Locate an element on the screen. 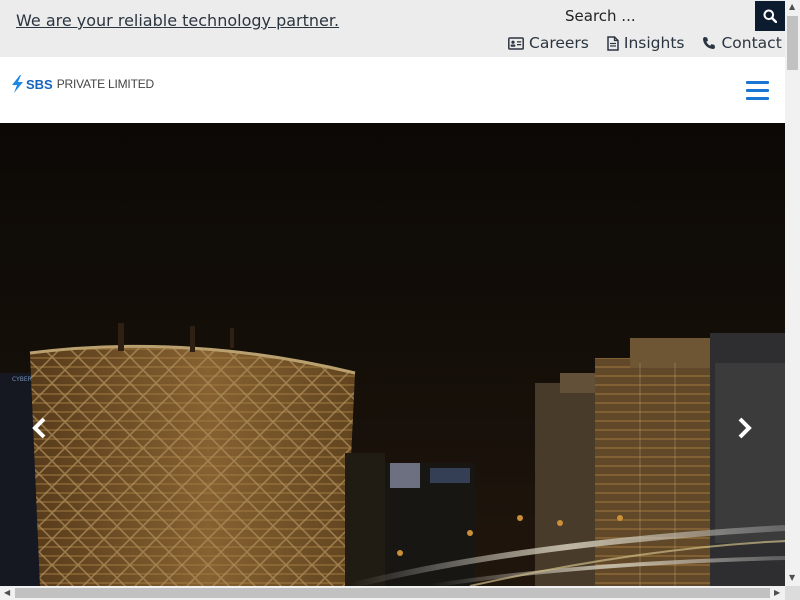 This screenshot has height=600, width=800. scroll-right-icon: ▶ is located at coordinates (777, 593).